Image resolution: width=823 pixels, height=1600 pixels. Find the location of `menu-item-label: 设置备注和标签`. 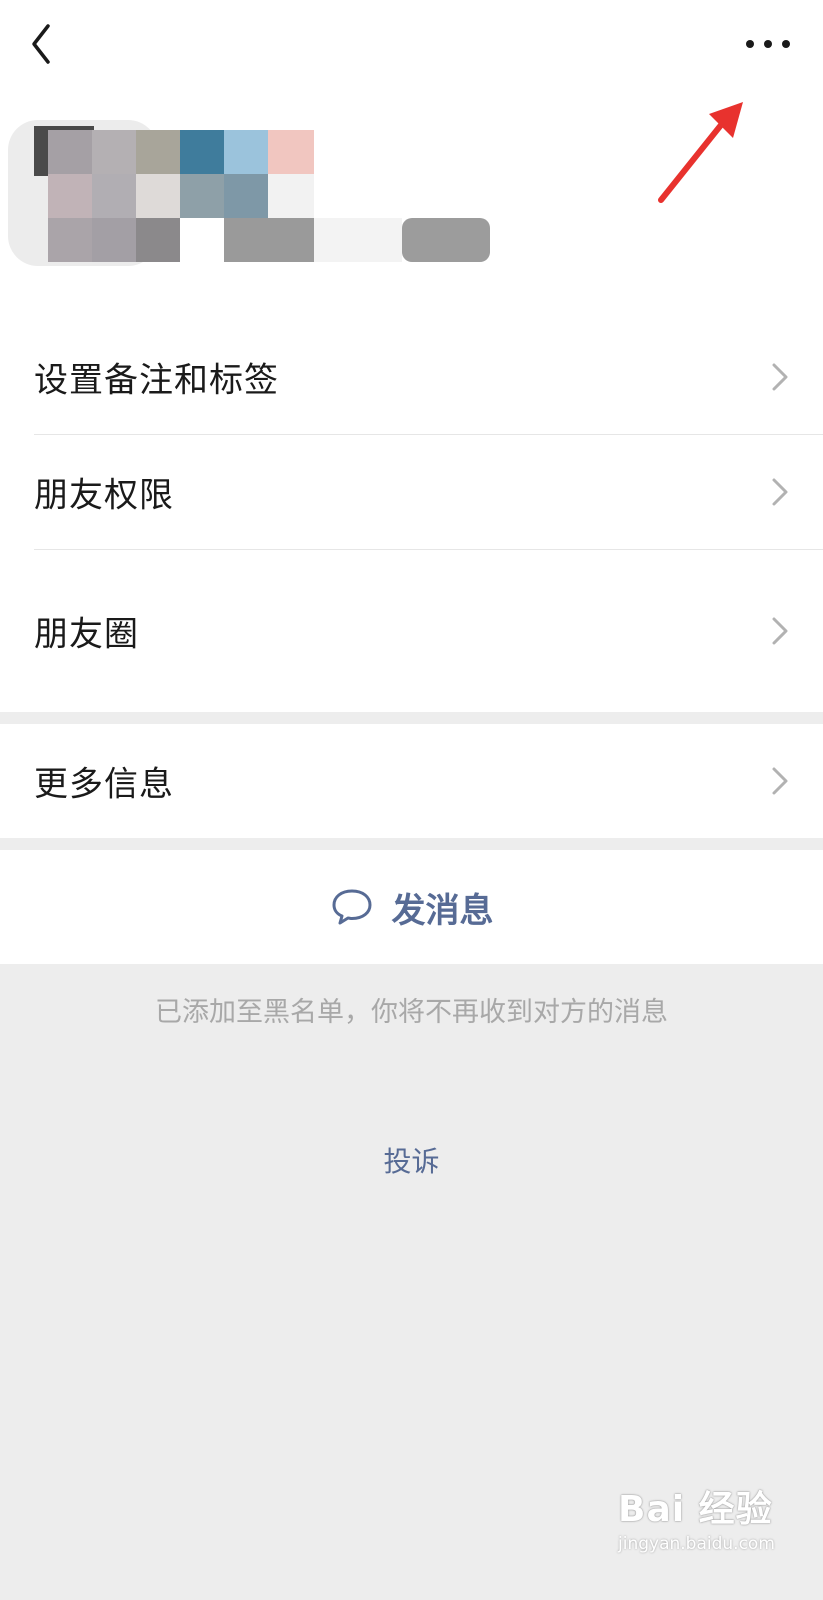

menu-item-label: 设置备注和标签 is located at coordinates (156, 380).